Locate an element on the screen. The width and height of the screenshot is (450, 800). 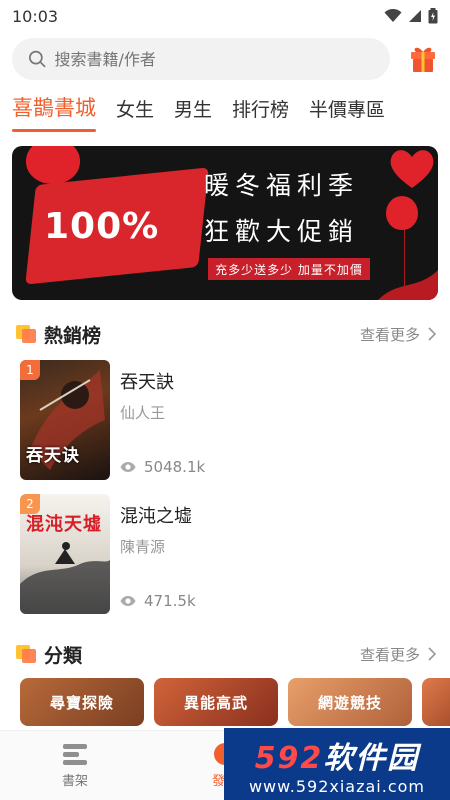
battery-icon is located at coordinates (433, 16).